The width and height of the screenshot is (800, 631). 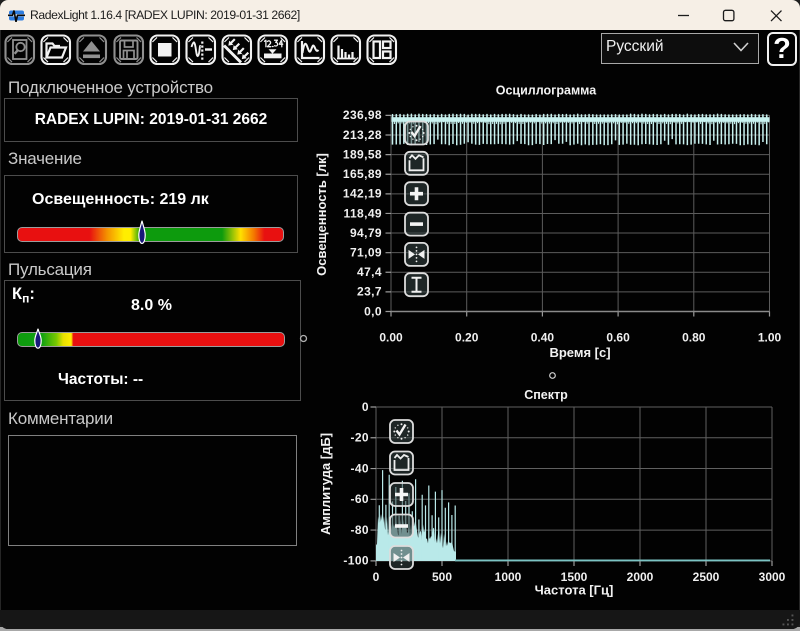 What do you see at coordinates (366, 252) in the screenshot?
I see `svg-text: 71,09` at bounding box center [366, 252].